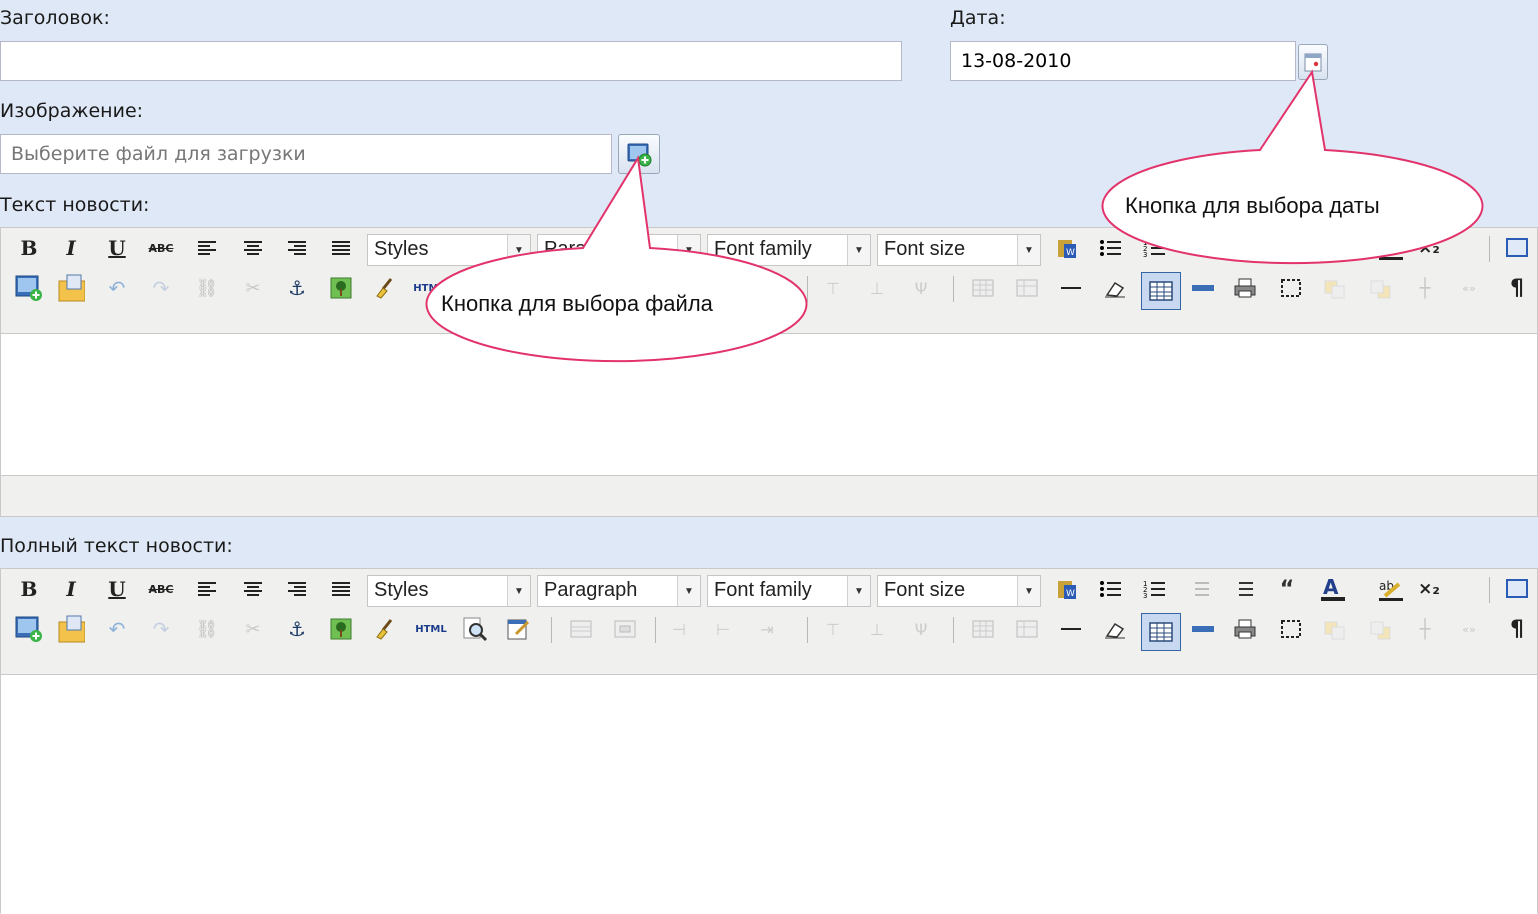 This screenshot has width=1538, height=914. I want to click on date-callout-bubble, so click(1292, 167).